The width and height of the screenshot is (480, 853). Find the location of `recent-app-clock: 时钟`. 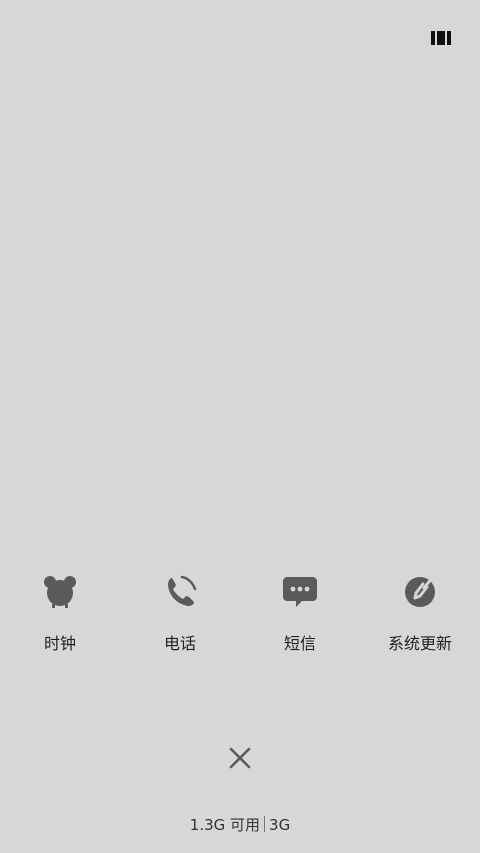

recent-app-clock: 时钟 is located at coordinates (60, 620).